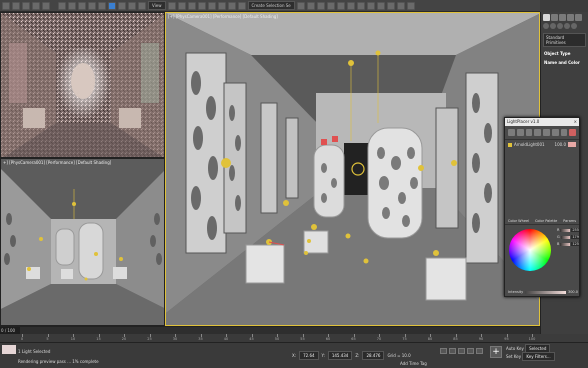 This screenshot has width=588, height=368. Describe the element at coordinates (231, 5) in the screenshot. I see `spinner-snap-icon` at that location.